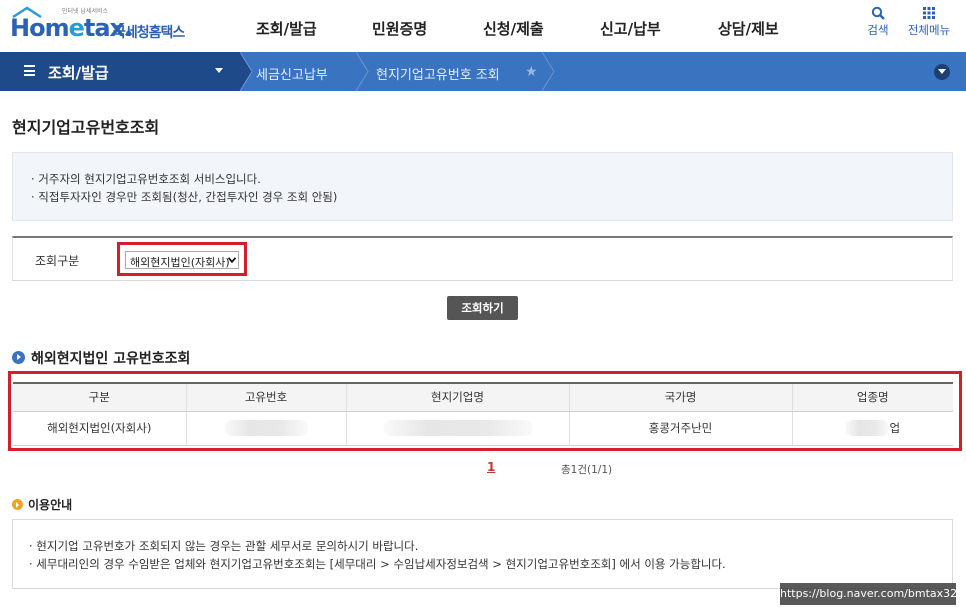  I want to click on result-section-title: 해외현지법인 고유번호조회, so click(101, 358).